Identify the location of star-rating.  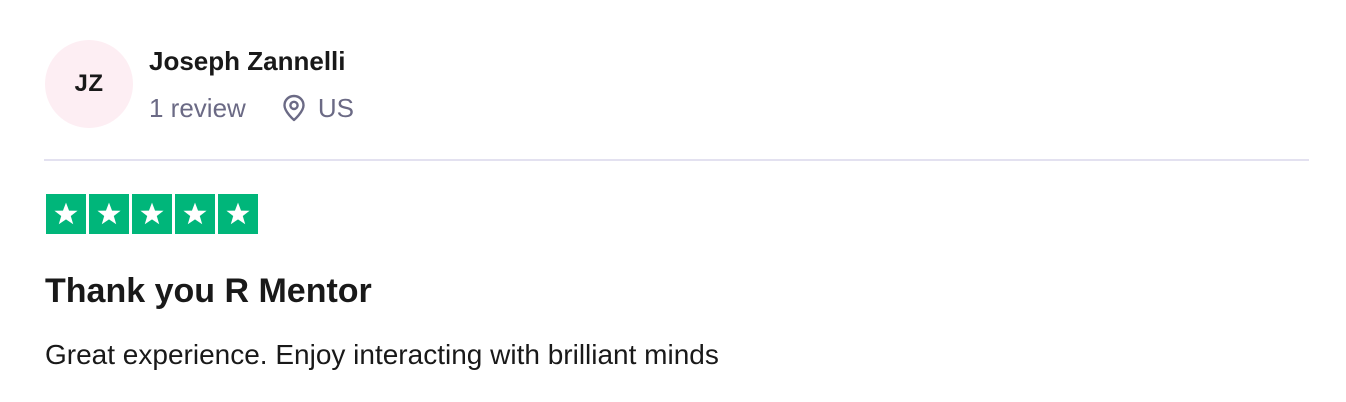
(152, 214).